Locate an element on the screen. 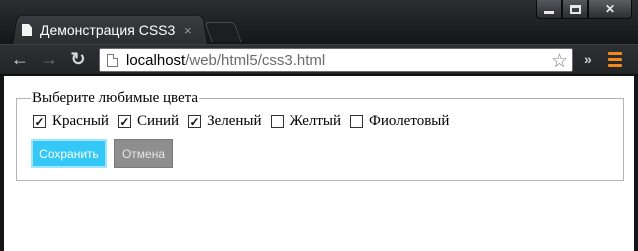 This screenshot has width=638, height=251. menu-icon is located at coordinates (615, 59).